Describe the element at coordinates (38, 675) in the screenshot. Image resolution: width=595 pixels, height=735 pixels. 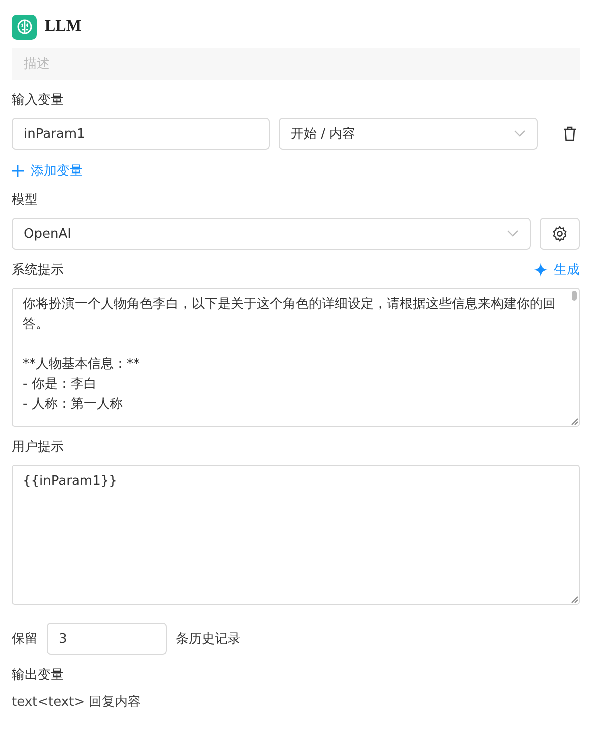
I see `section-label: 输出变量` at that location.